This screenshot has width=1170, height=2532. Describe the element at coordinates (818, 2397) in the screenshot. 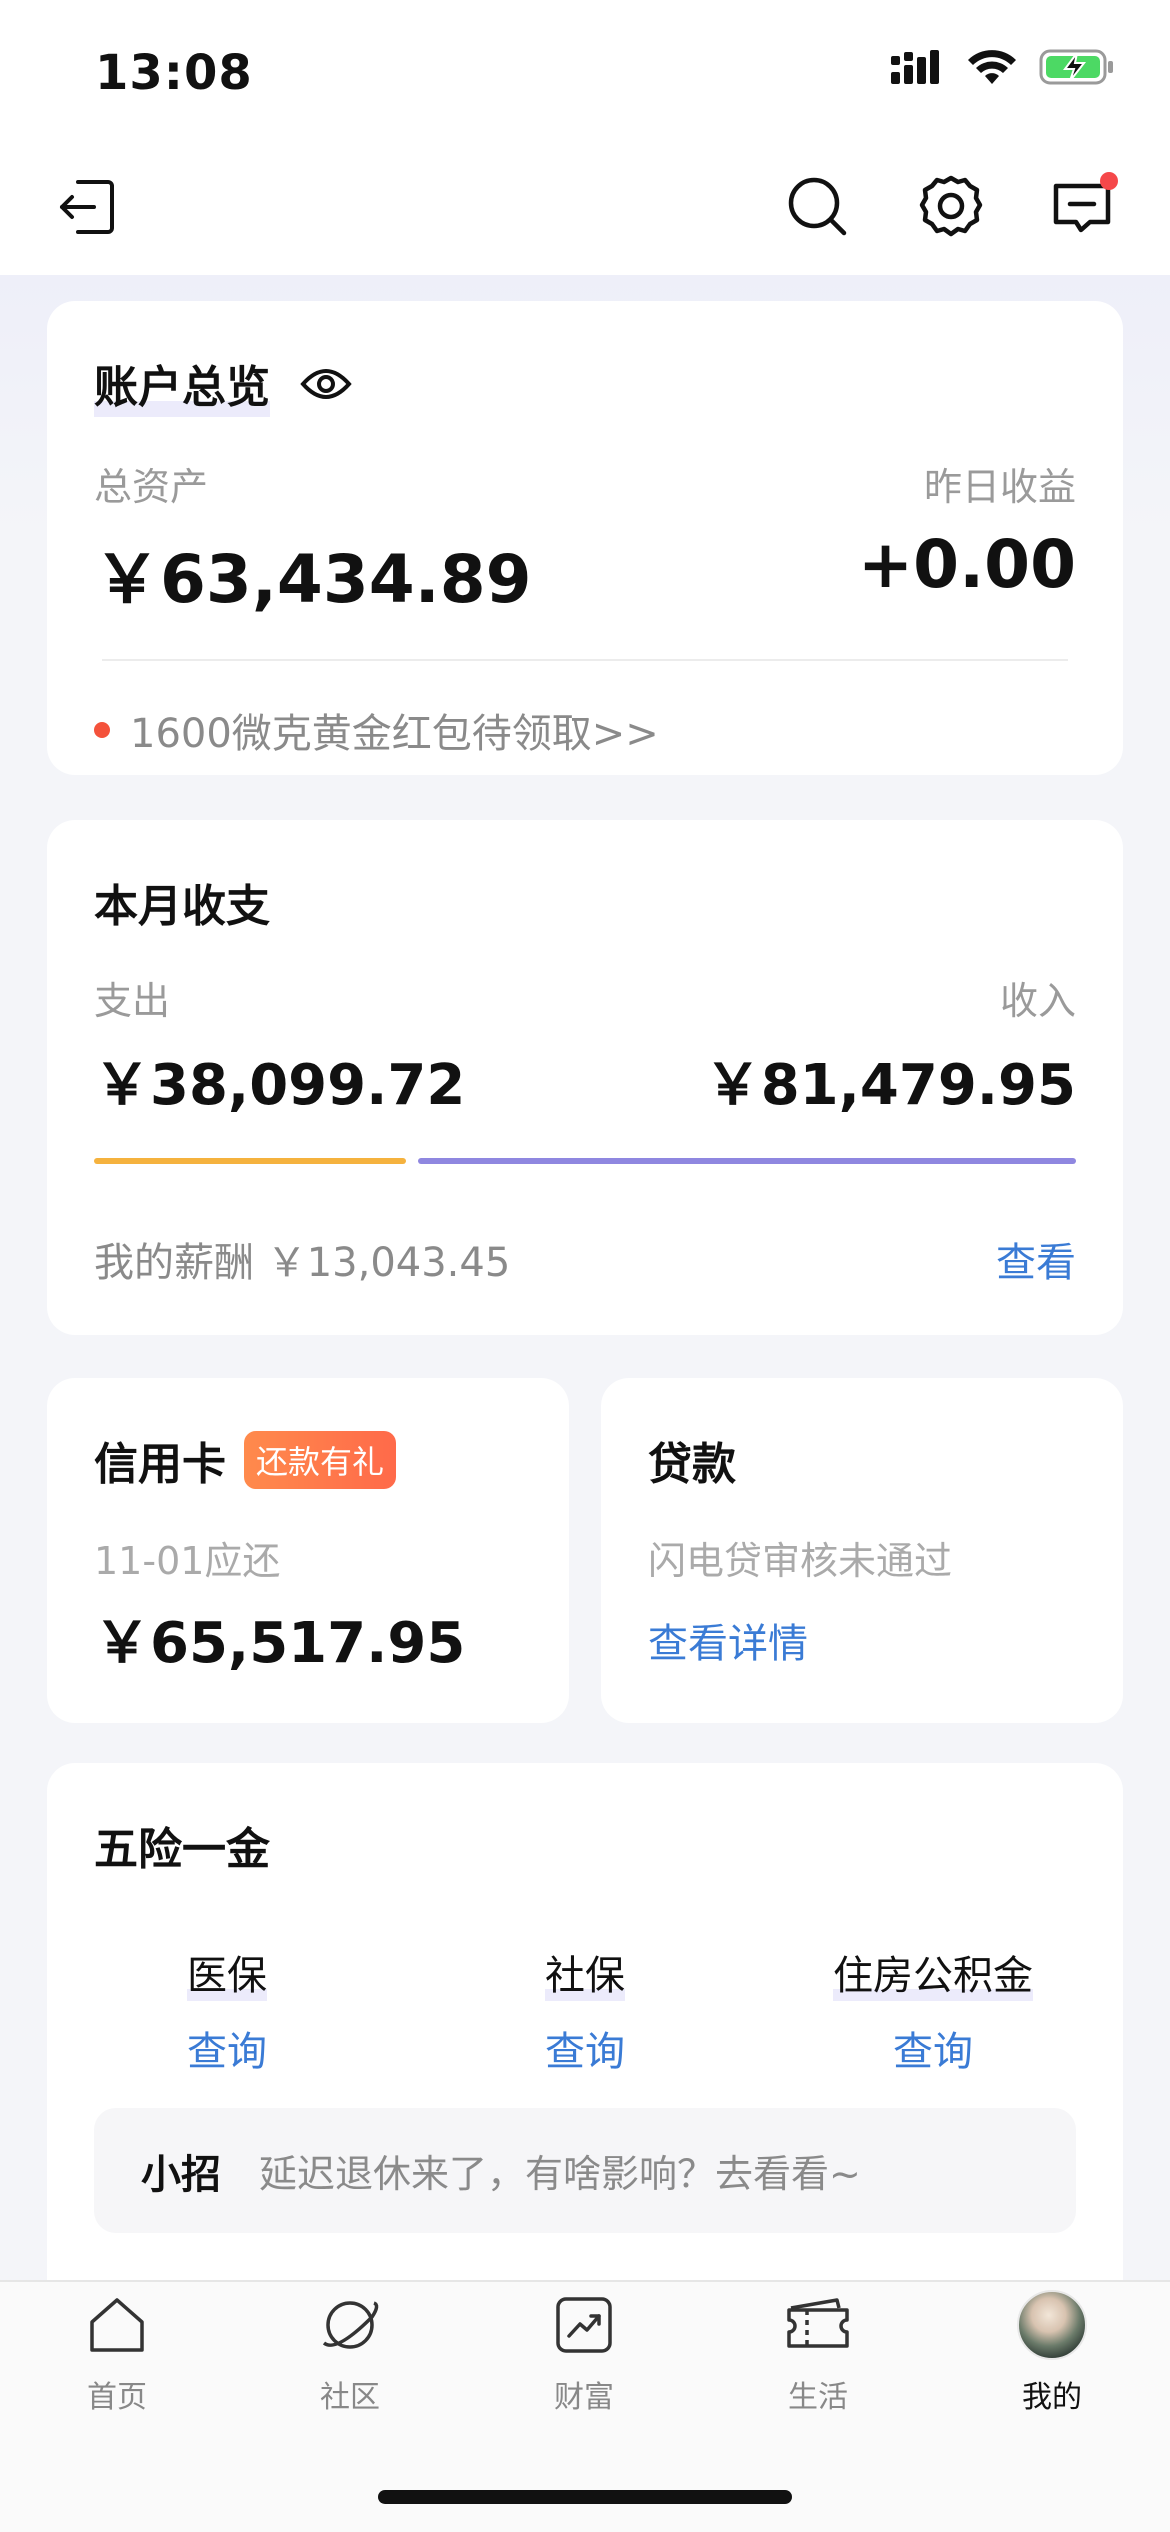

I see `tab-label: 生活` at that location.